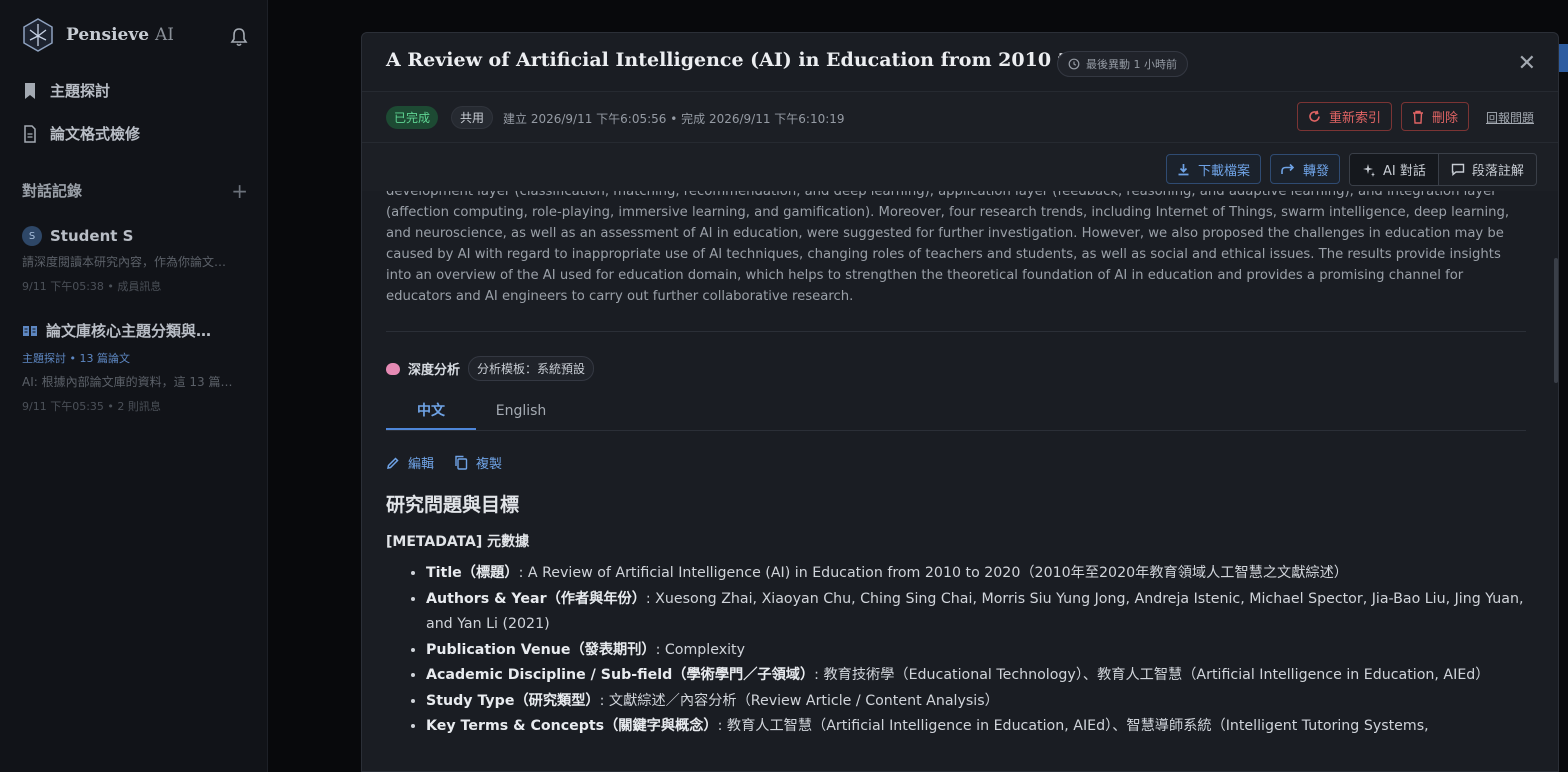  What do you see at coordinates (472, 117) in the screenshot?
I see `share-badge: 共用` at bounding box center [472, 117].